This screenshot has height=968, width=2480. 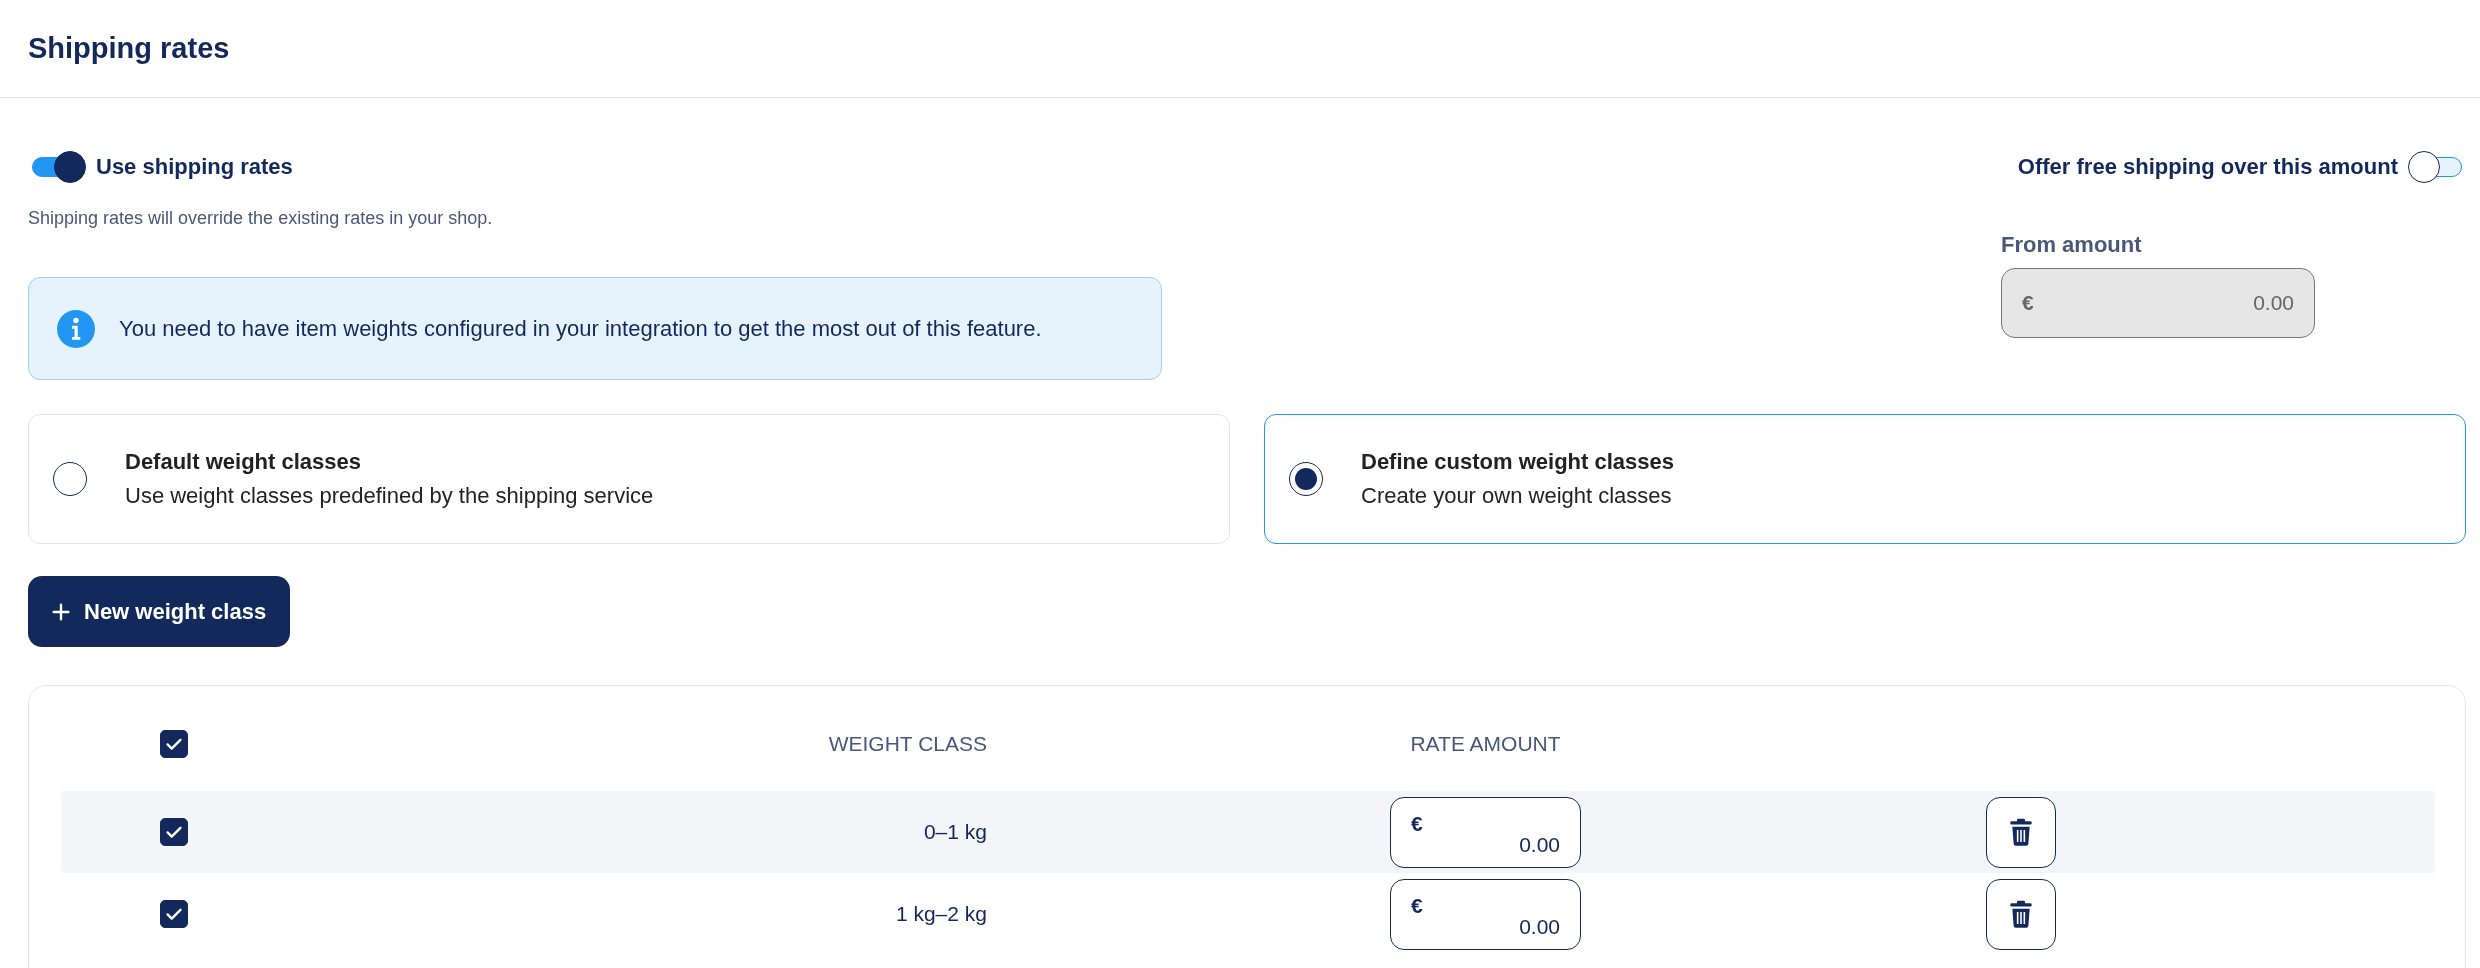 I want to click on field-label: From amount, so click(x=2072, y=245).